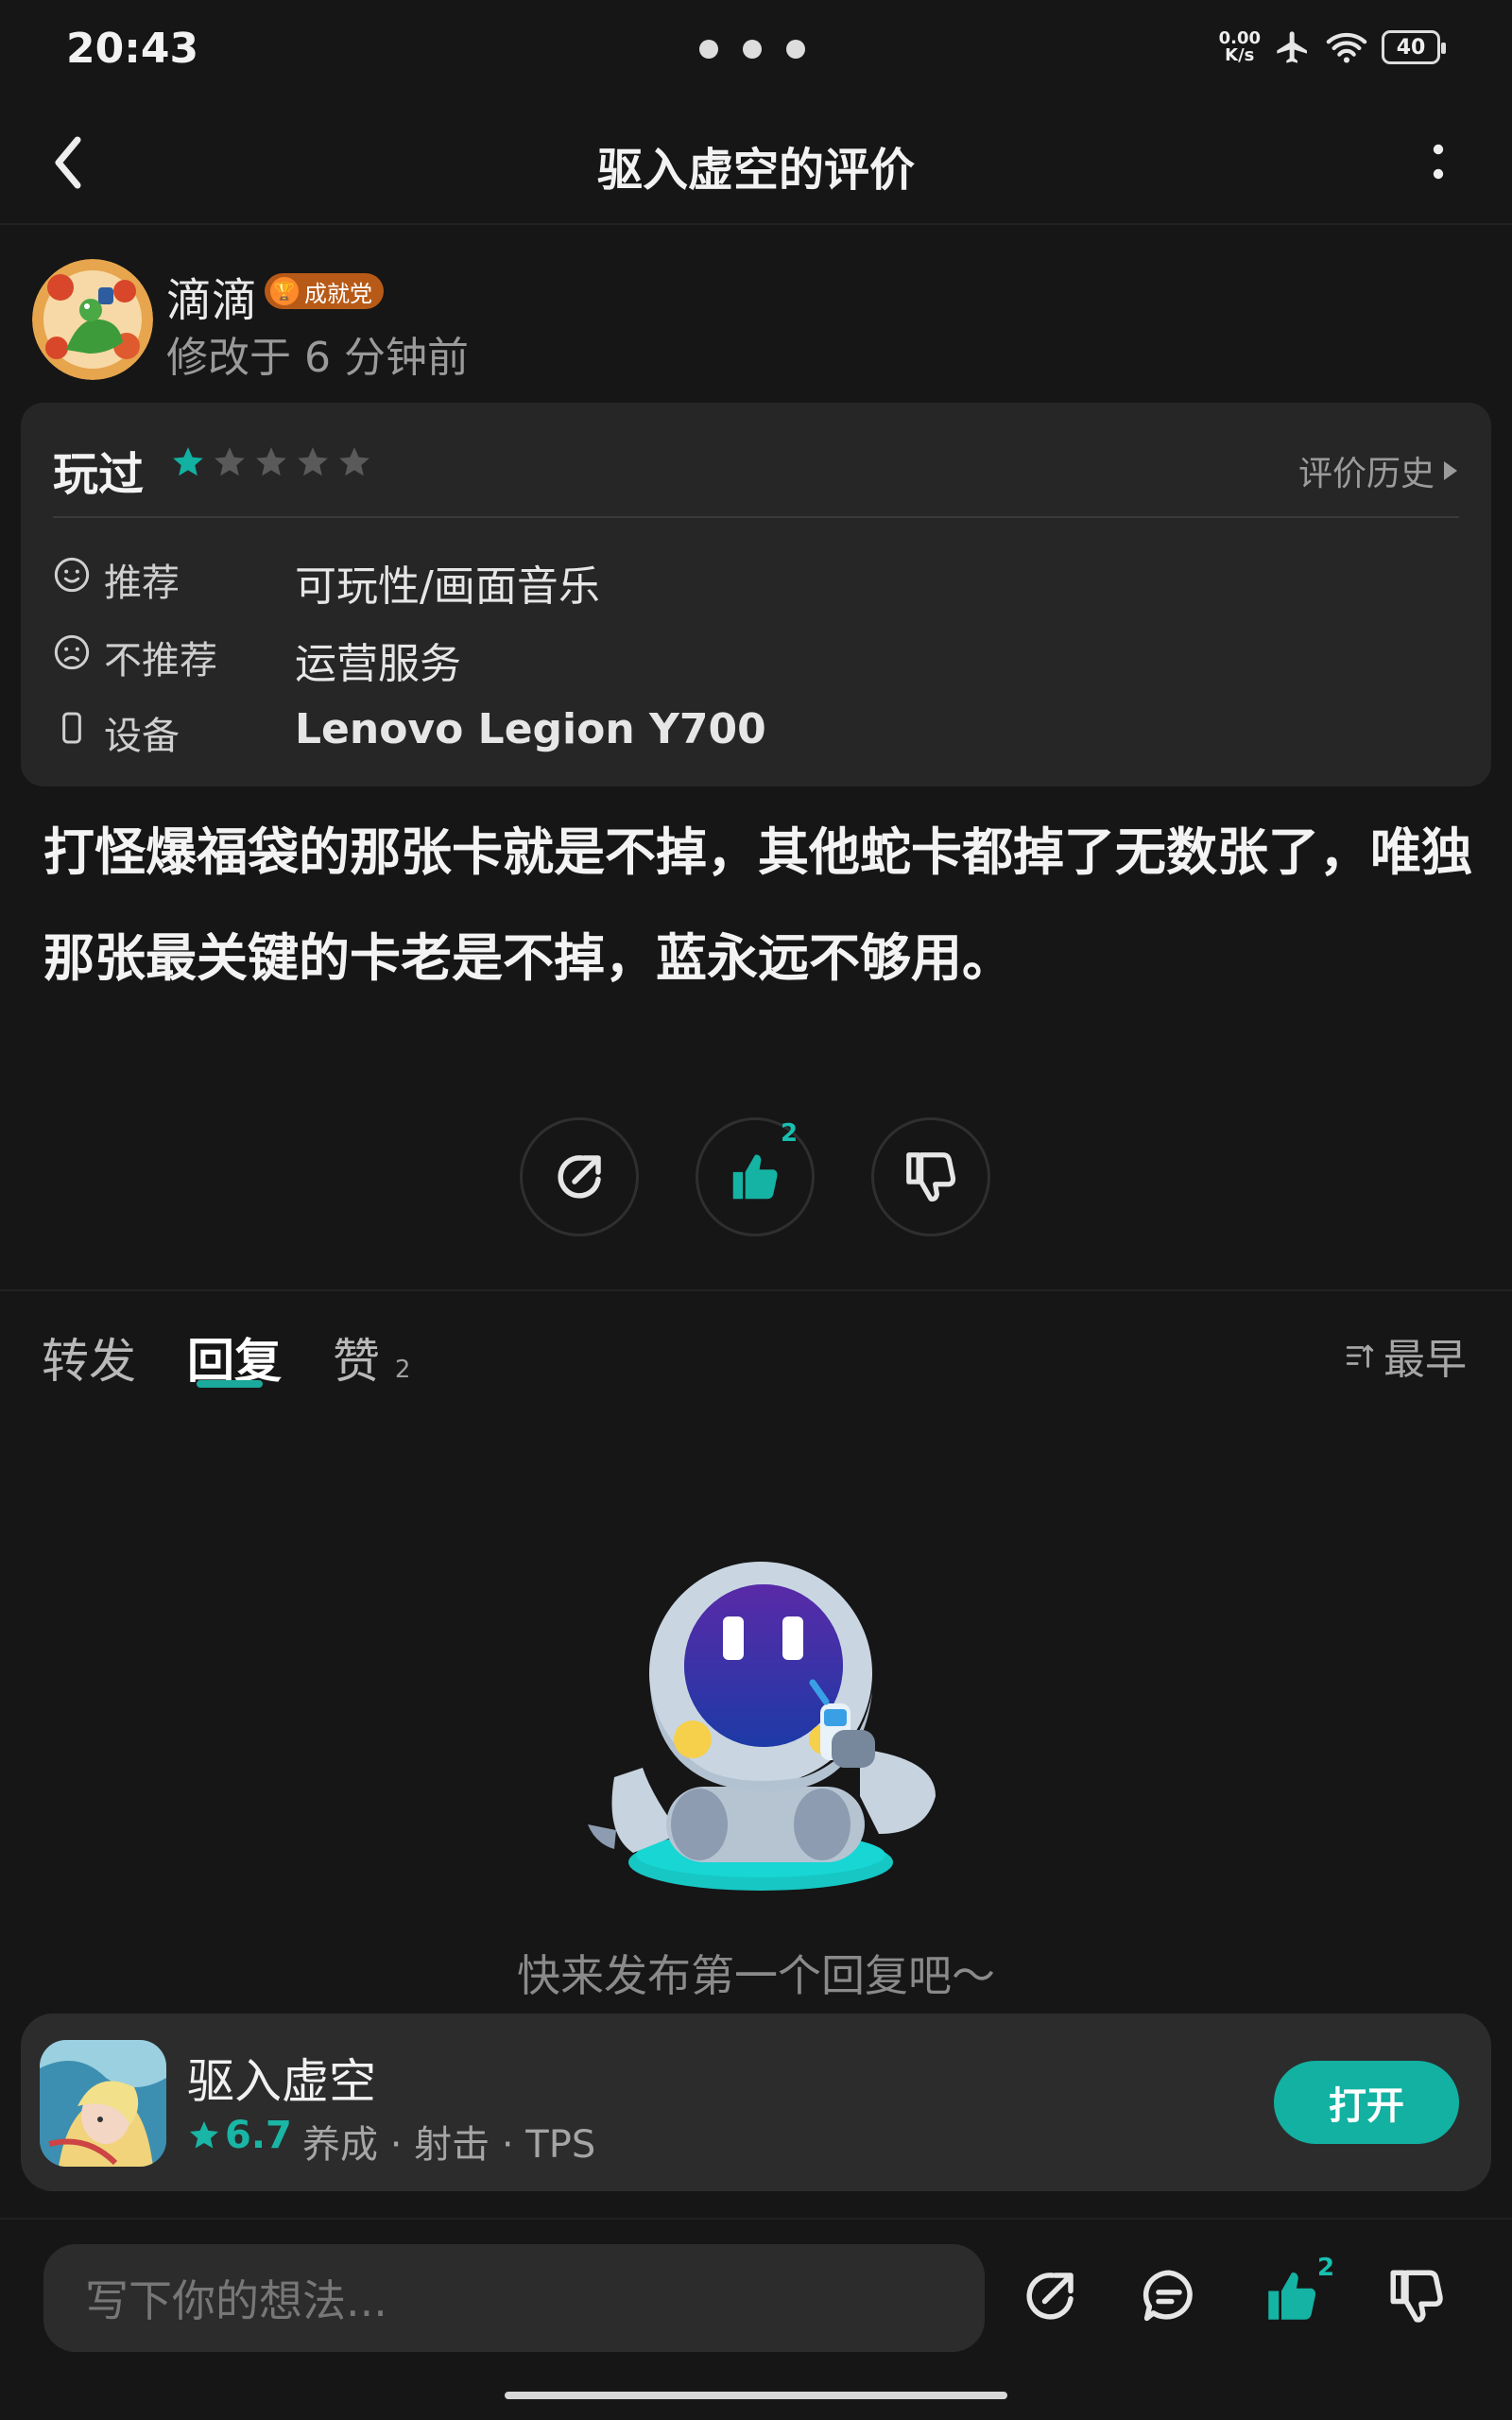  What do you see at coordinates (142, 583) in the screenshot?
I see `recommend-label: 推荐` at bounding box center [142, 583].